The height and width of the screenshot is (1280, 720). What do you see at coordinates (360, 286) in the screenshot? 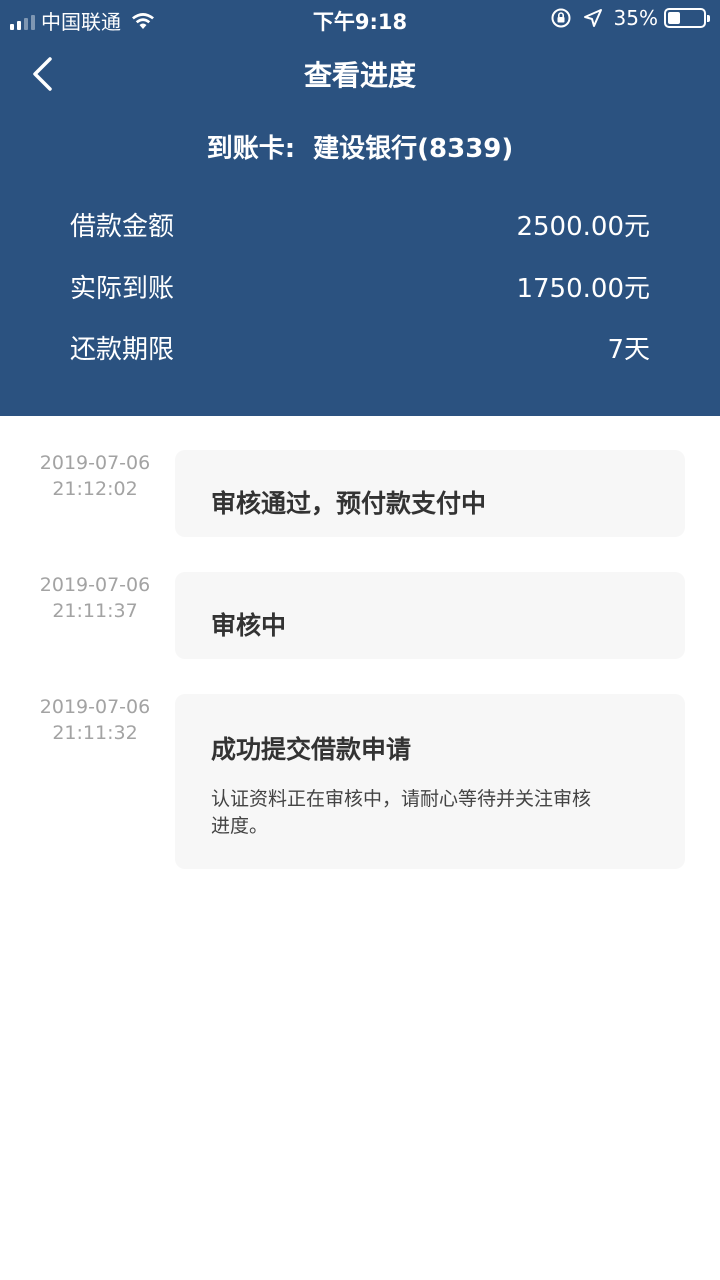
I see `summary-row-actual-received: 实际到账 1750.00元` at bounding box center [360, 286].